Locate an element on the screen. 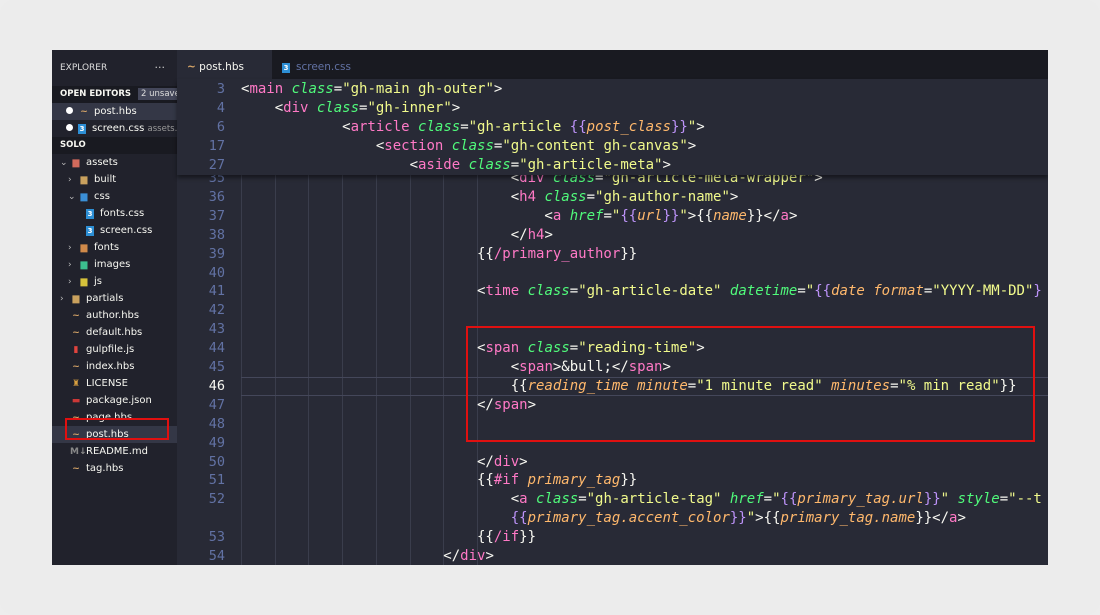 This screenshot has height=615, width=1100. code-line: <h4 class="gh-author-name"> is located at coordinates (490, 196).